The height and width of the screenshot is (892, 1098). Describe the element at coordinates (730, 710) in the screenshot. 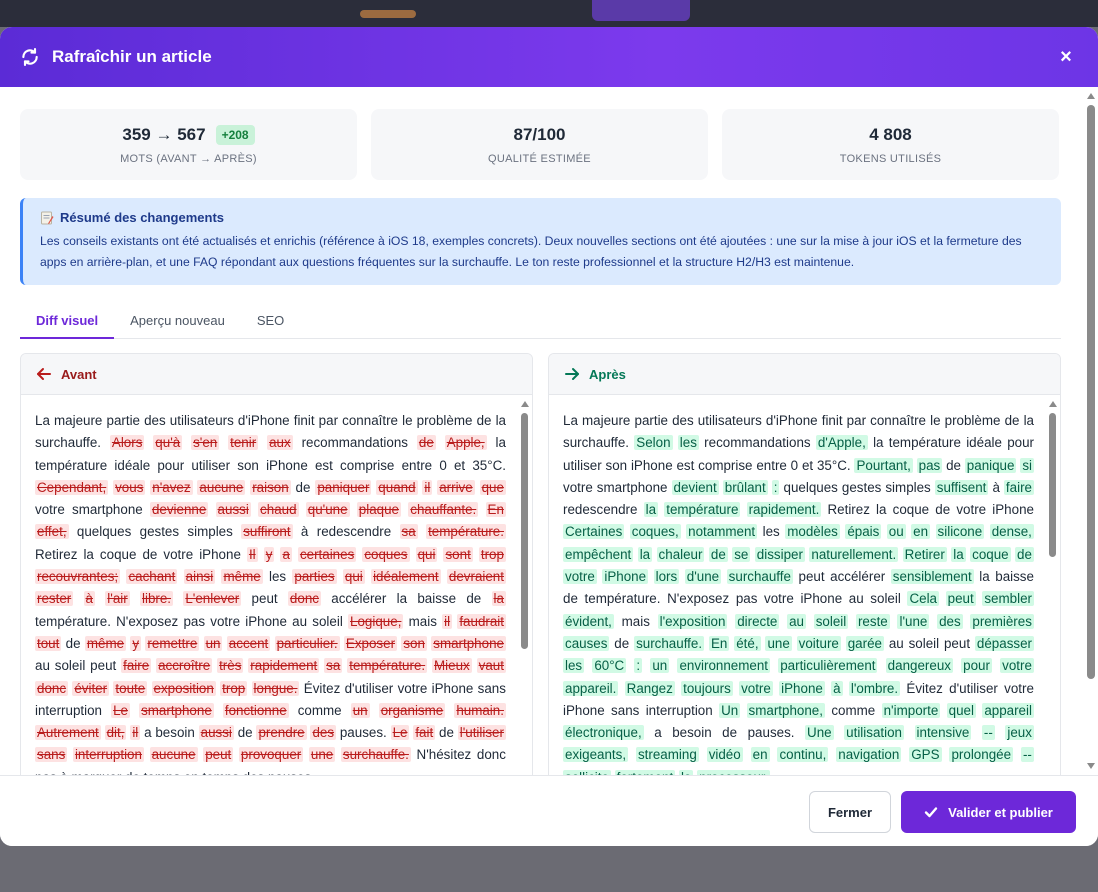

I see `inserted-text: Un` at that location.